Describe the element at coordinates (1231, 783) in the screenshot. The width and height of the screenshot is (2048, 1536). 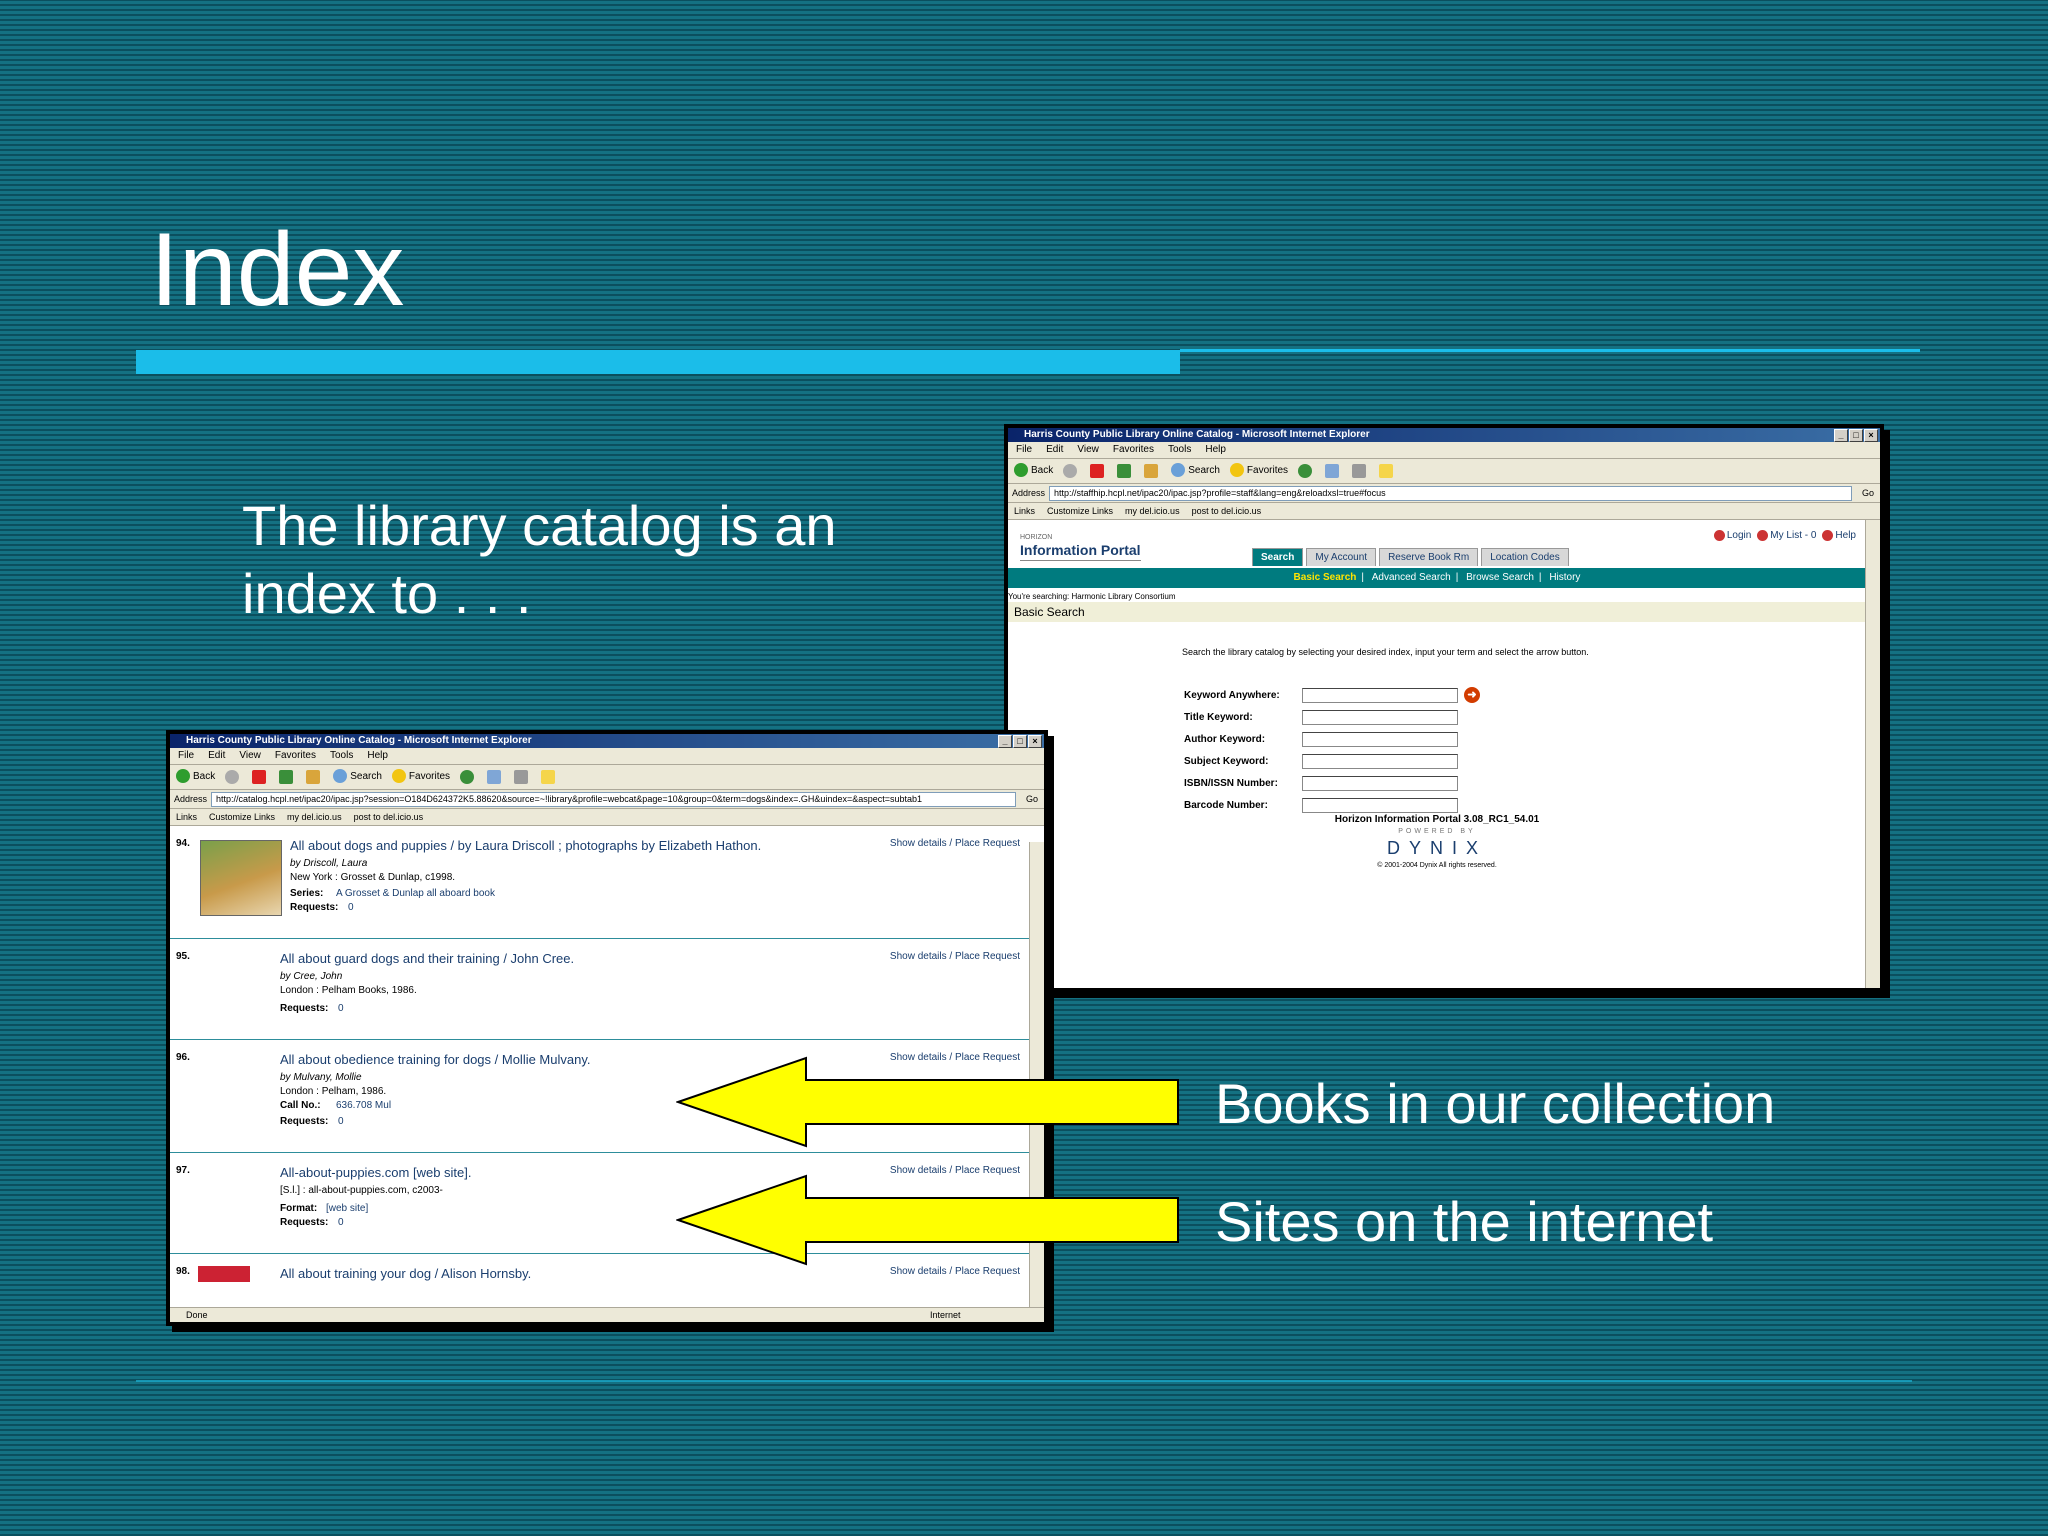
I see `isbn-label: ISBN/ISSN Number:` at that location.